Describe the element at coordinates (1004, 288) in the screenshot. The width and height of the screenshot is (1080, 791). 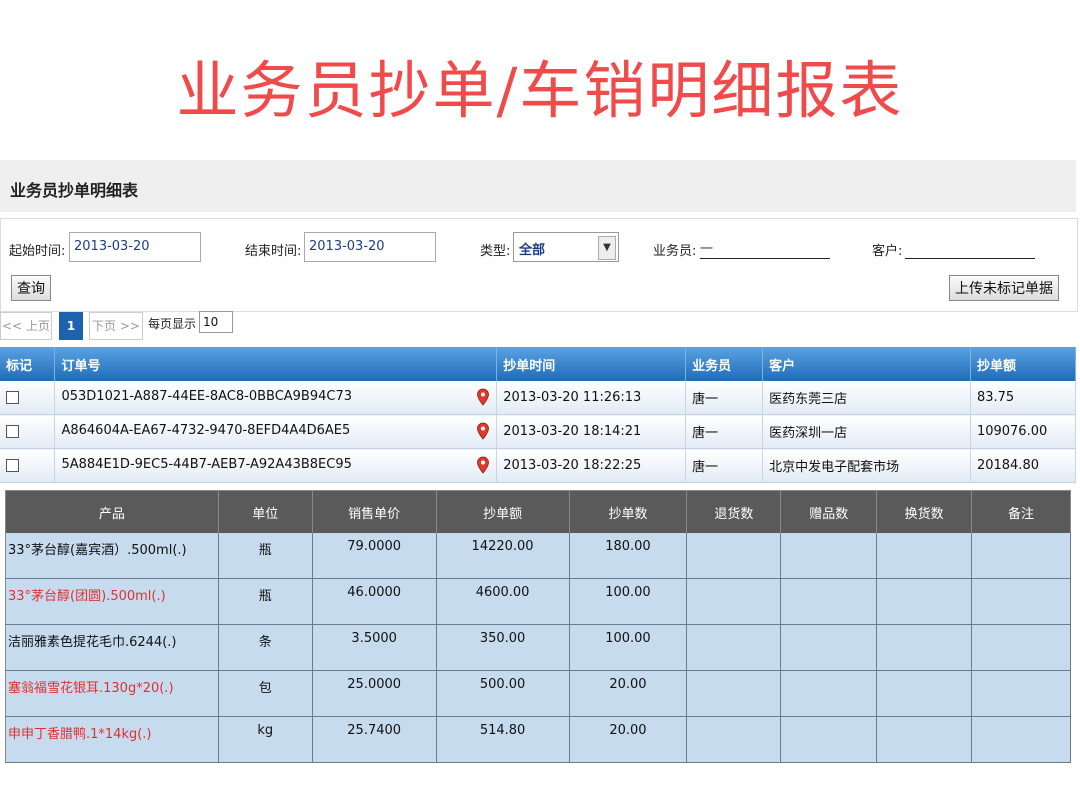
I see `upload-unmarked-button: 上传未标记单据` at that location.